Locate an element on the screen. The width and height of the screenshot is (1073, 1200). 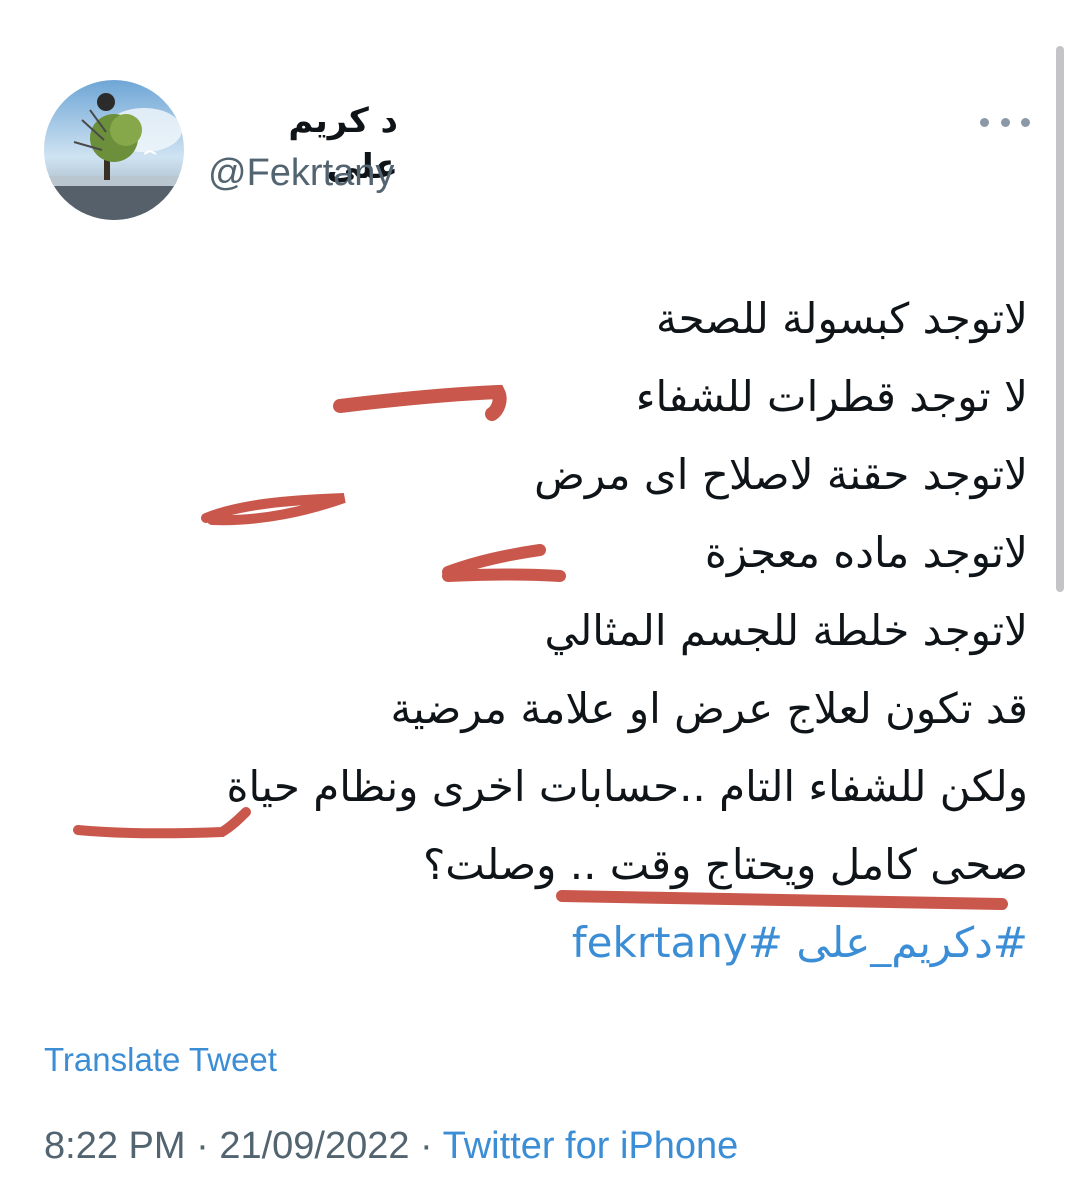
avatar-landscape-tree-image is located at coordinates (114, 150).